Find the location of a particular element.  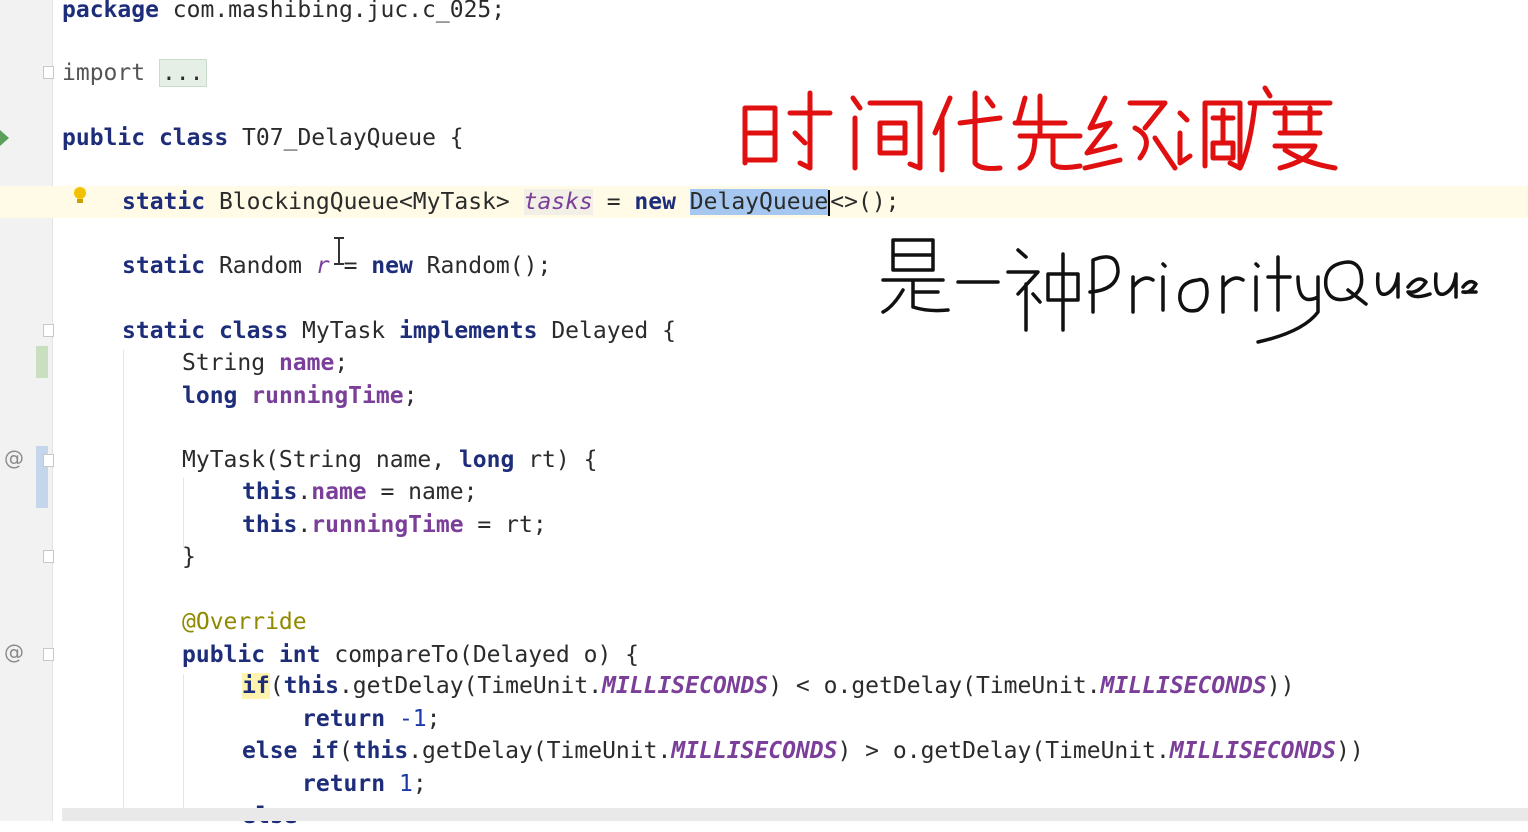

code-line: String name; is located at coordinates (855, 363).